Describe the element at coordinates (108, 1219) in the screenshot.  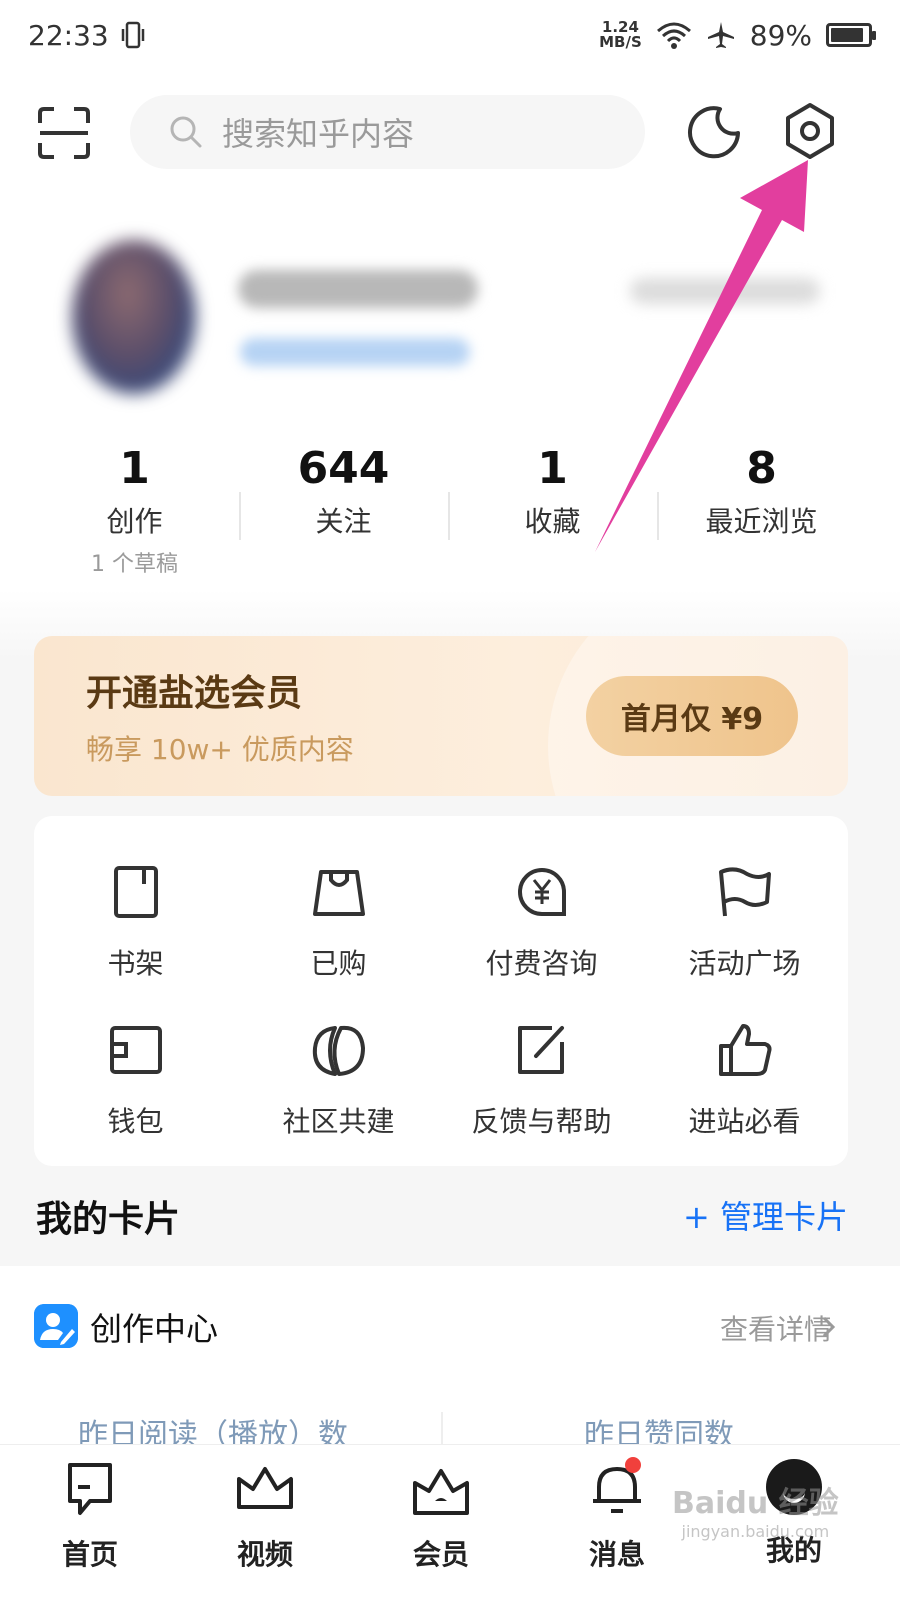
I see `my-cards-title: 我的卡片` at that location.